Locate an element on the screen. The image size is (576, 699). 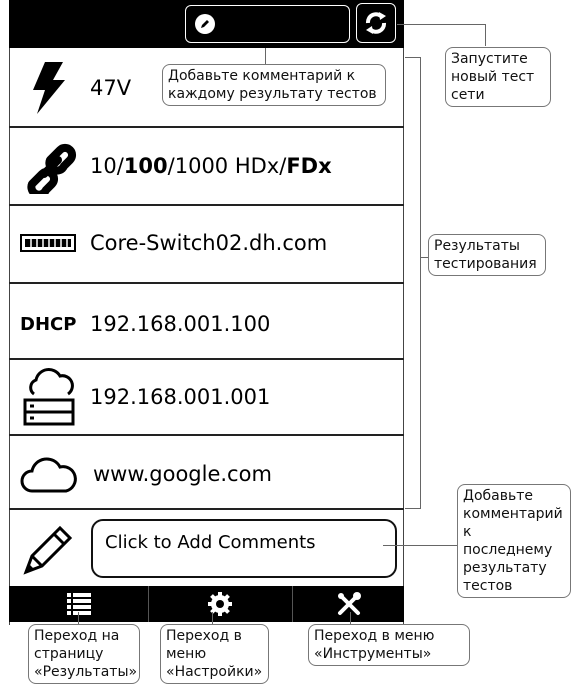
tools-icon is located at coordinates (349, 603).